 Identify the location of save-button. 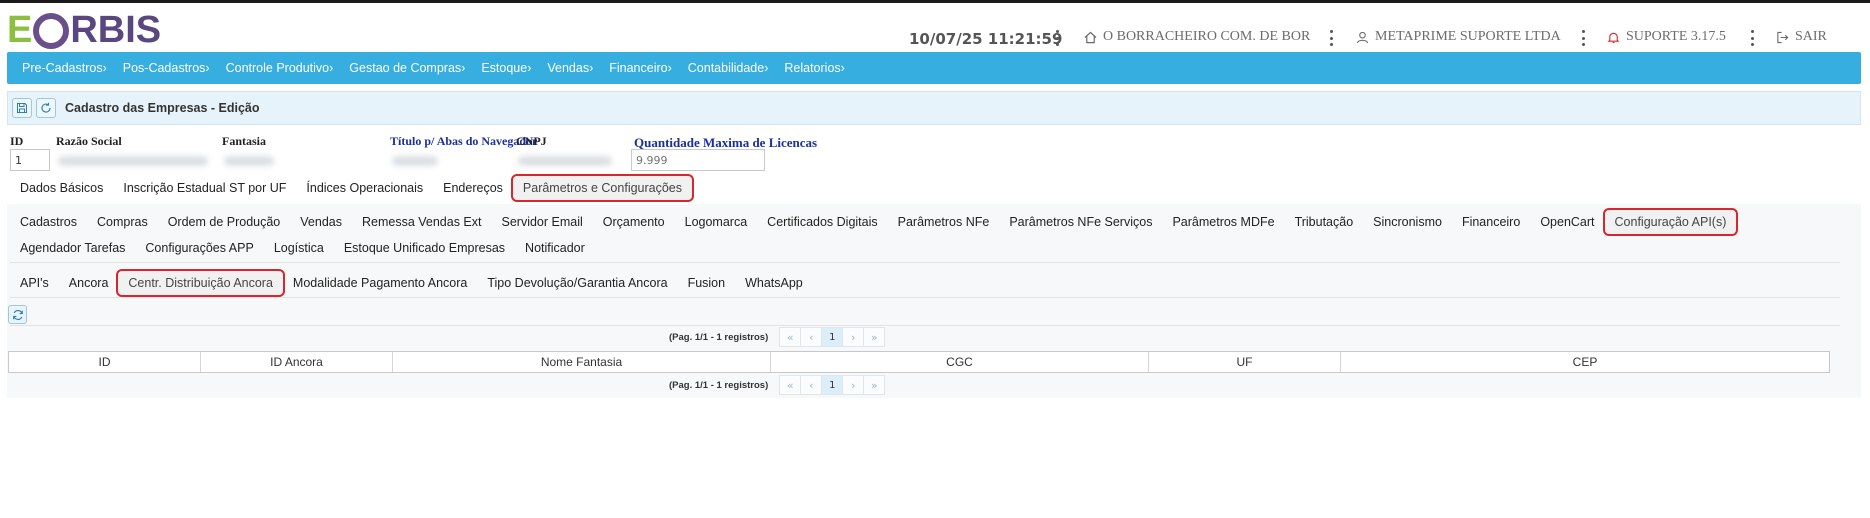
(22, 108).